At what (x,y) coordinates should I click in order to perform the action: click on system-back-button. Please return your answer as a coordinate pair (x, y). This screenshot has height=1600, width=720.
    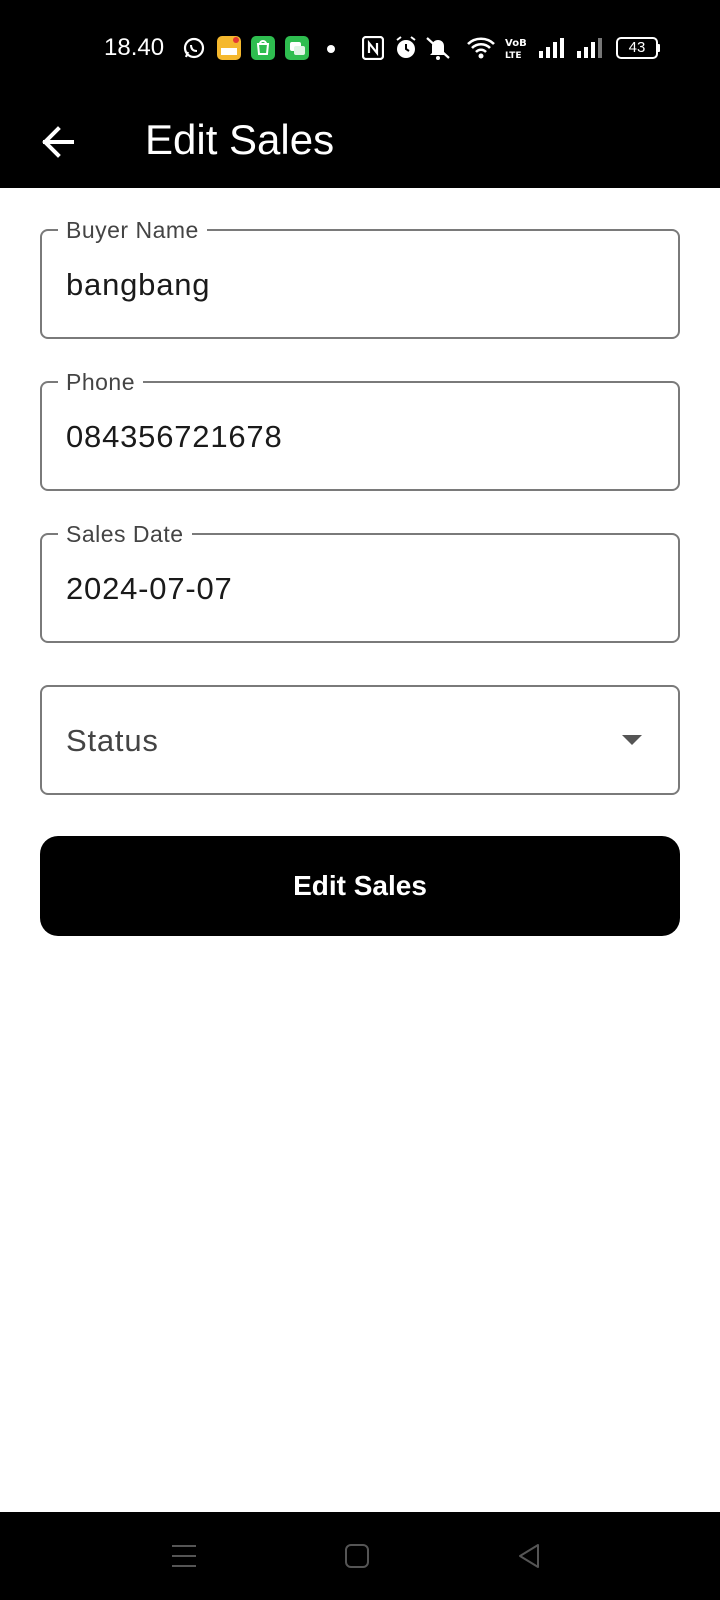
    Looking at the image, I should click on (529, 1556).